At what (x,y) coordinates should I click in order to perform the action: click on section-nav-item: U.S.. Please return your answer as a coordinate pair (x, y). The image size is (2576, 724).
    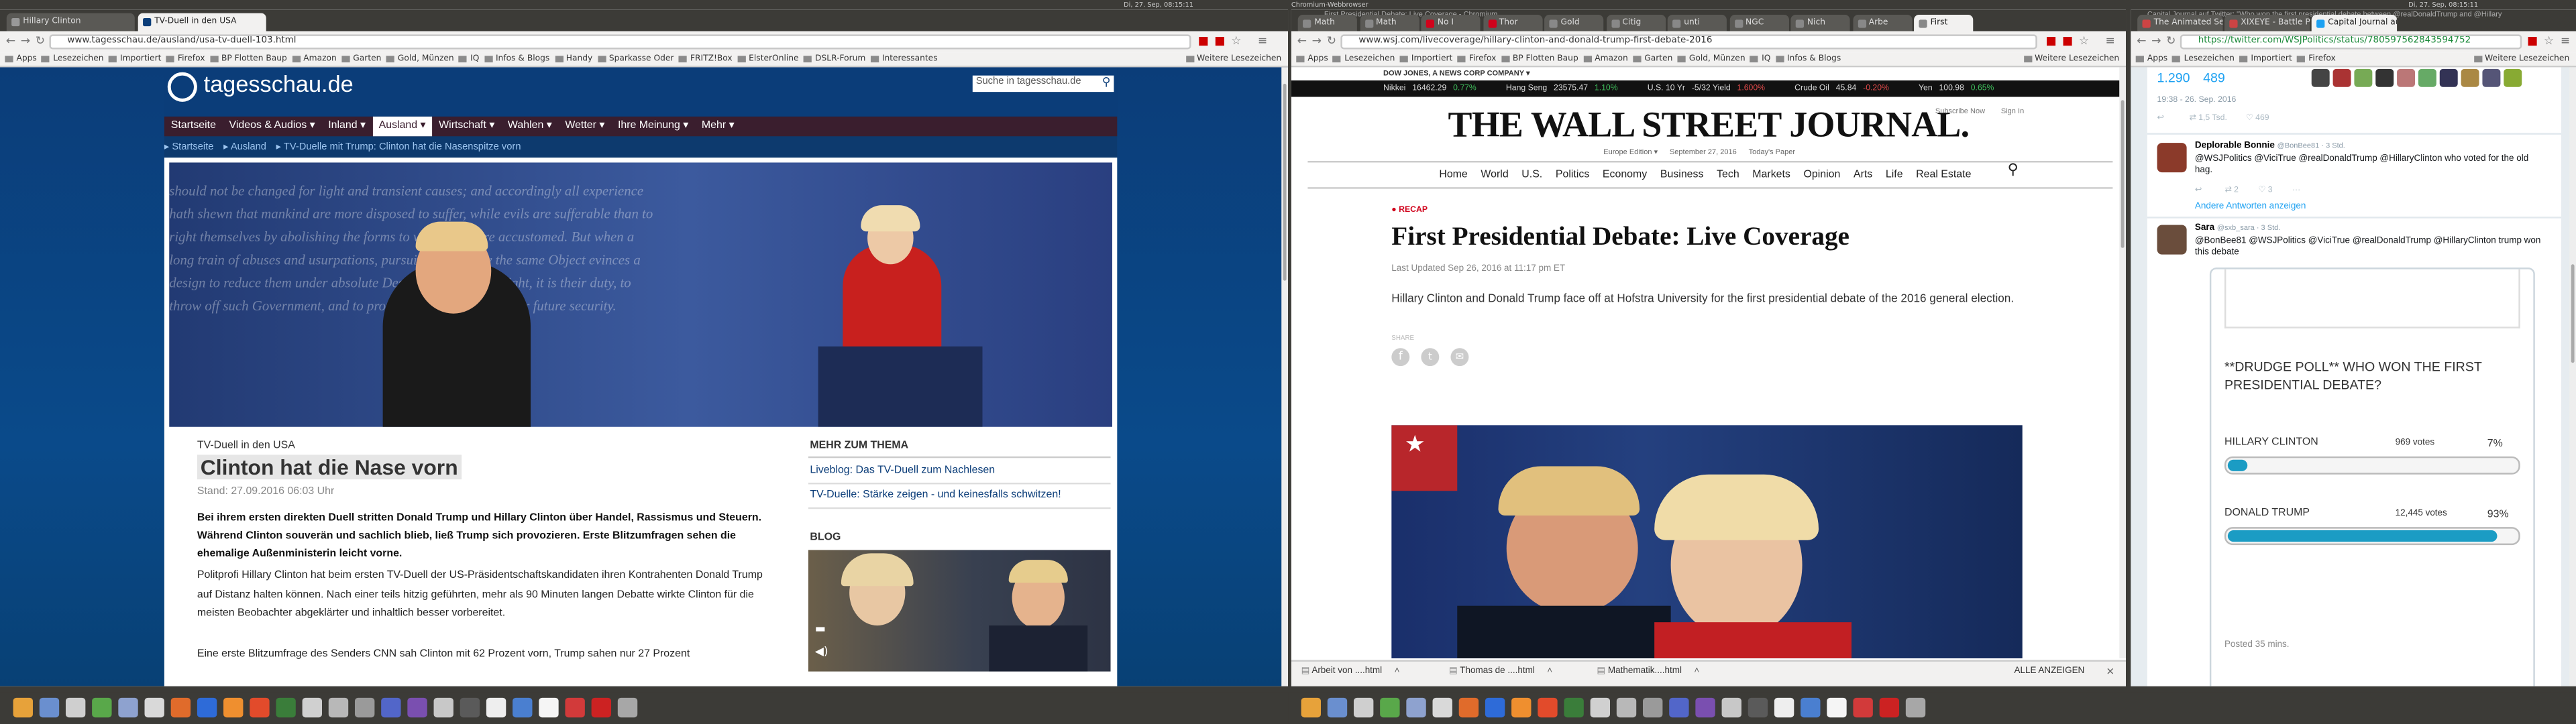
    Looking at the image, I should click on (1531, 175).